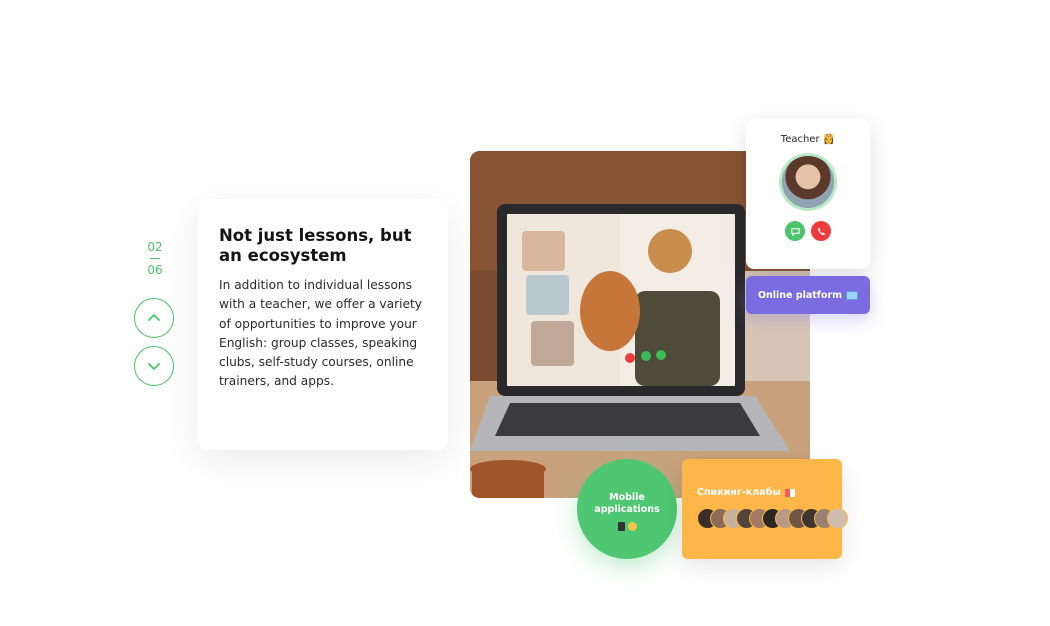  I want to click on next-slide-button, so click(154, 366).